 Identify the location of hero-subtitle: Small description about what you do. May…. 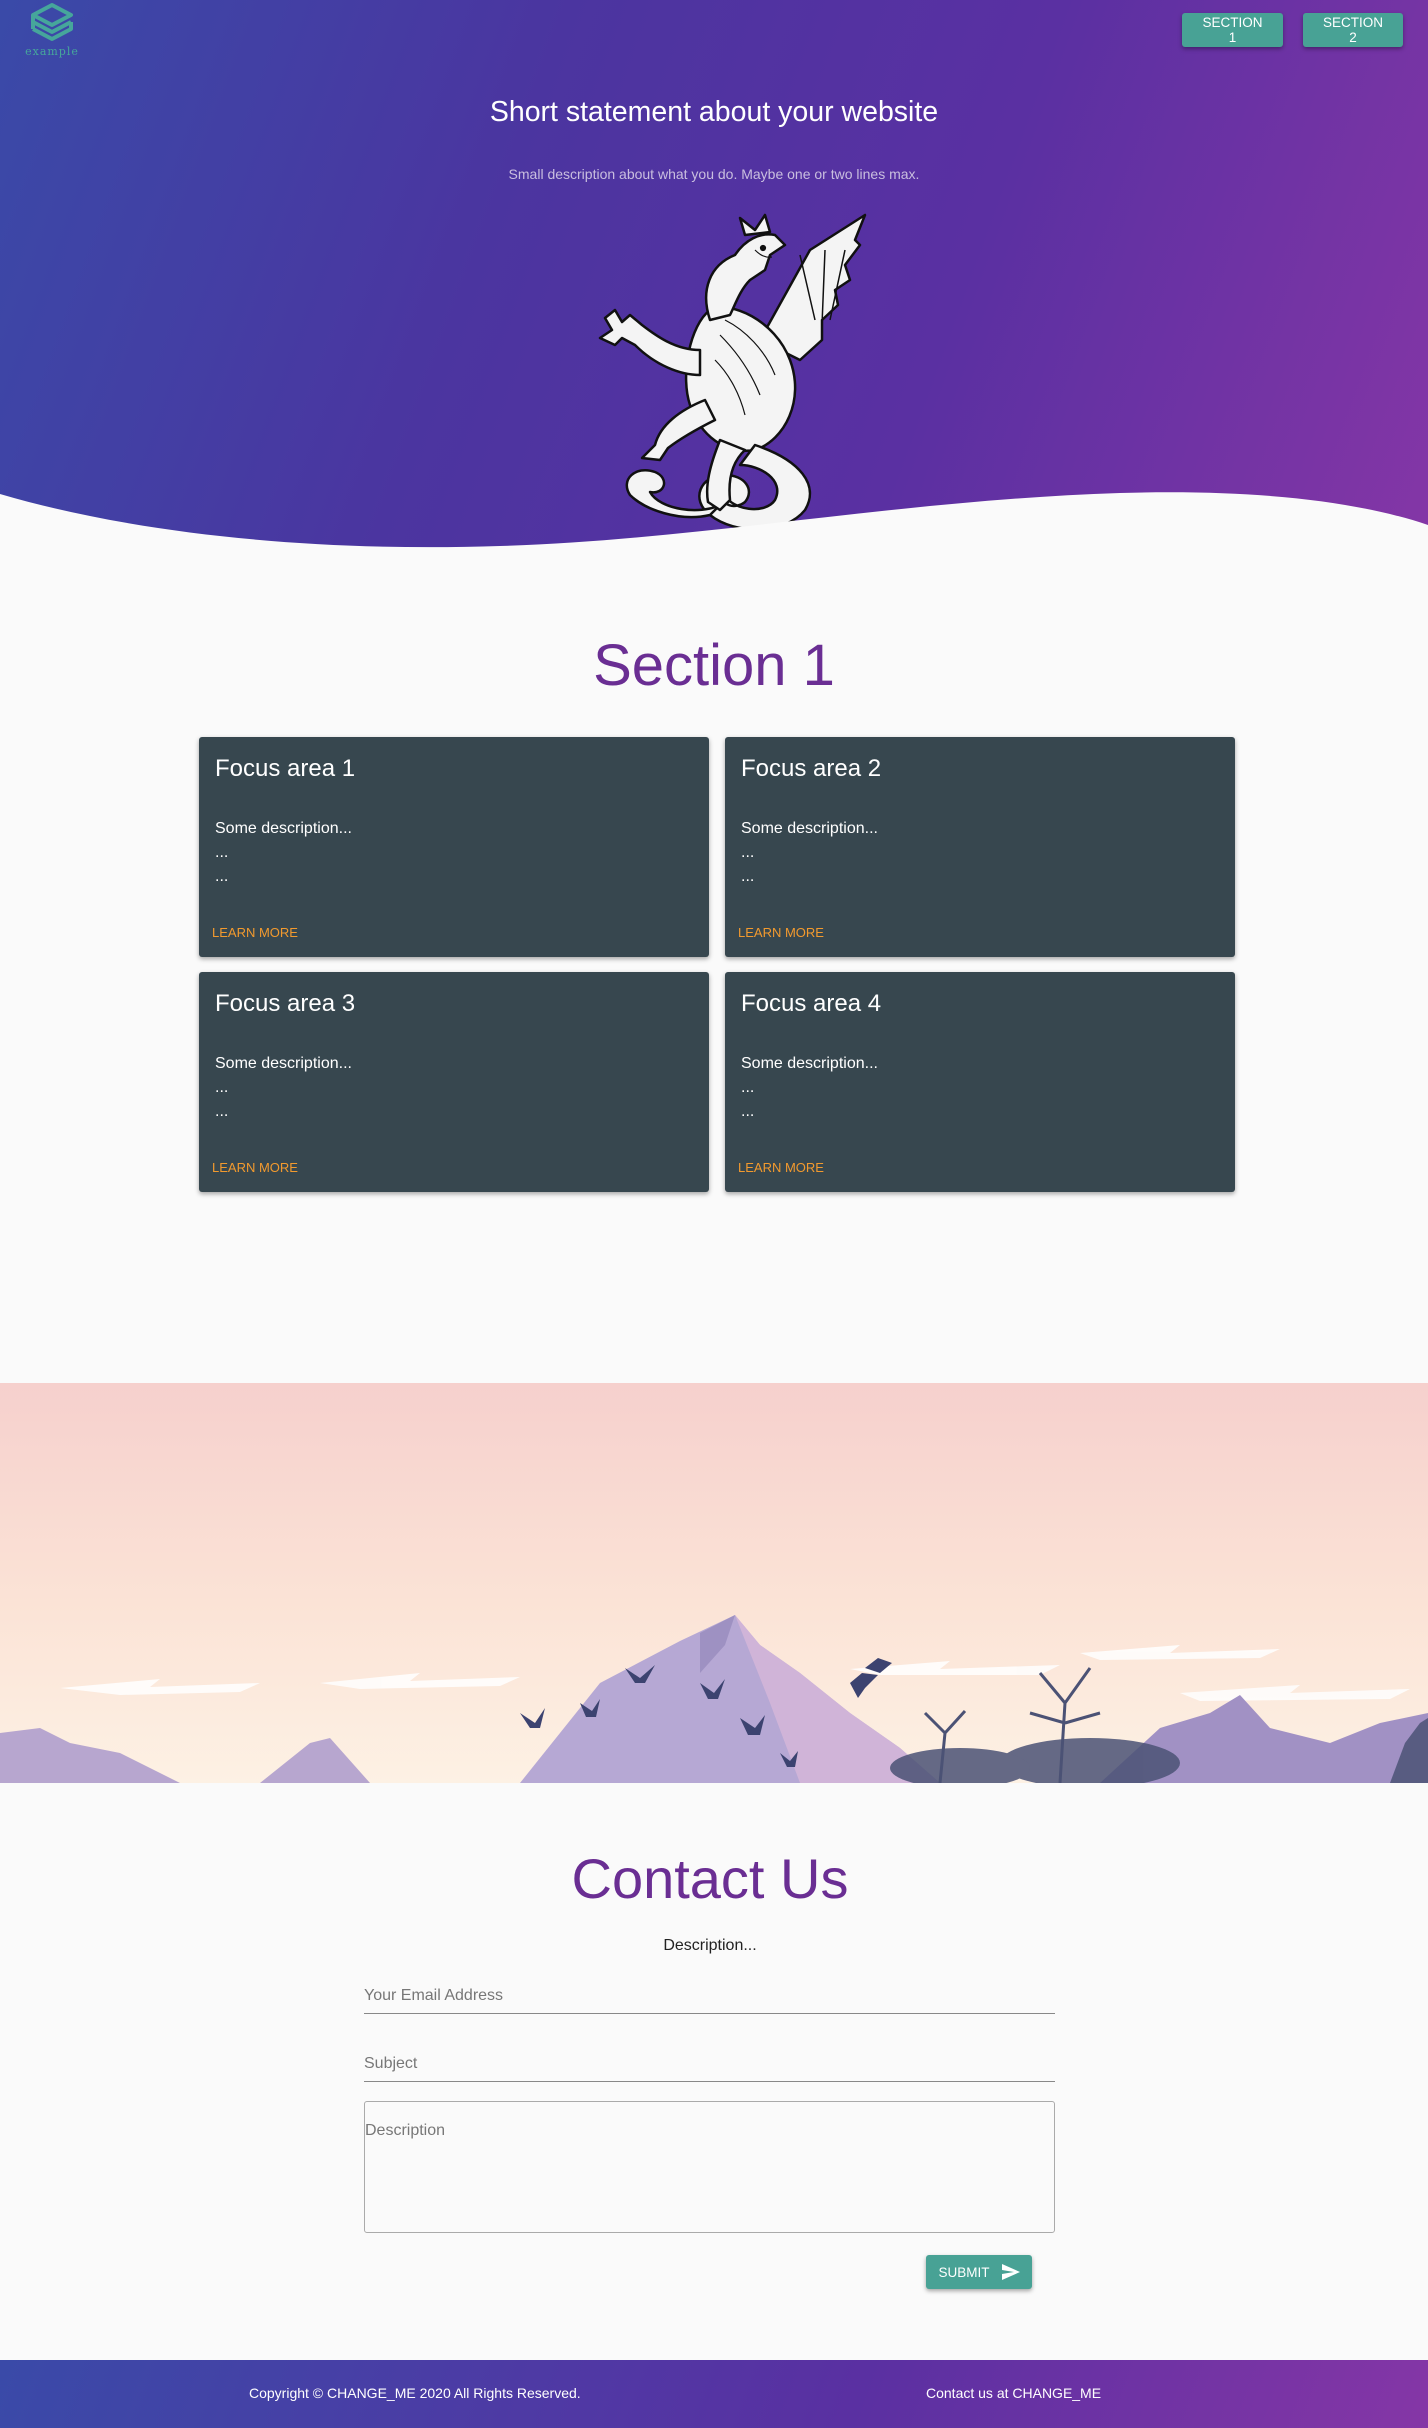
(714, 174).